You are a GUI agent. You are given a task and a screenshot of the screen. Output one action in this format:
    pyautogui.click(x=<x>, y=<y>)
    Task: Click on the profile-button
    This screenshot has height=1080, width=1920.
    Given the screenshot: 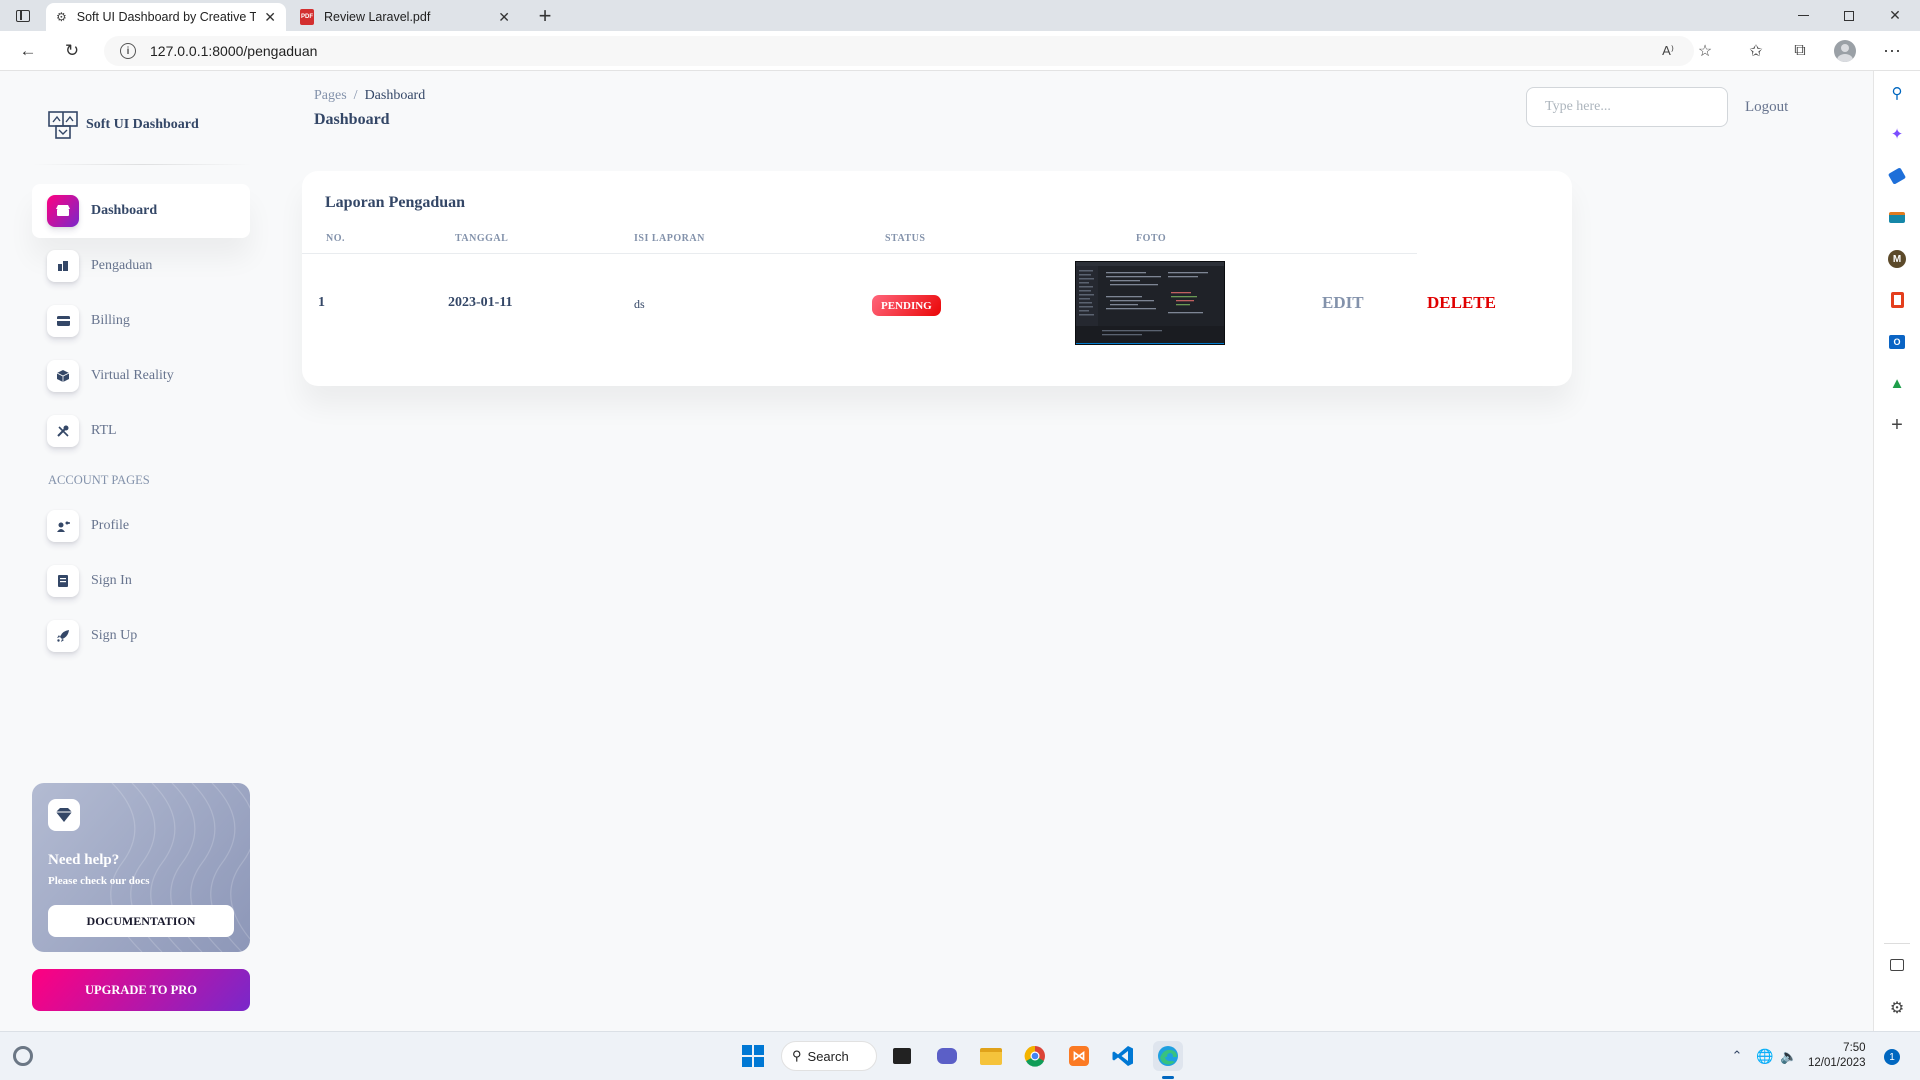 What is the action you would take?
    pyautogui.click(x=1845, y=51)
    